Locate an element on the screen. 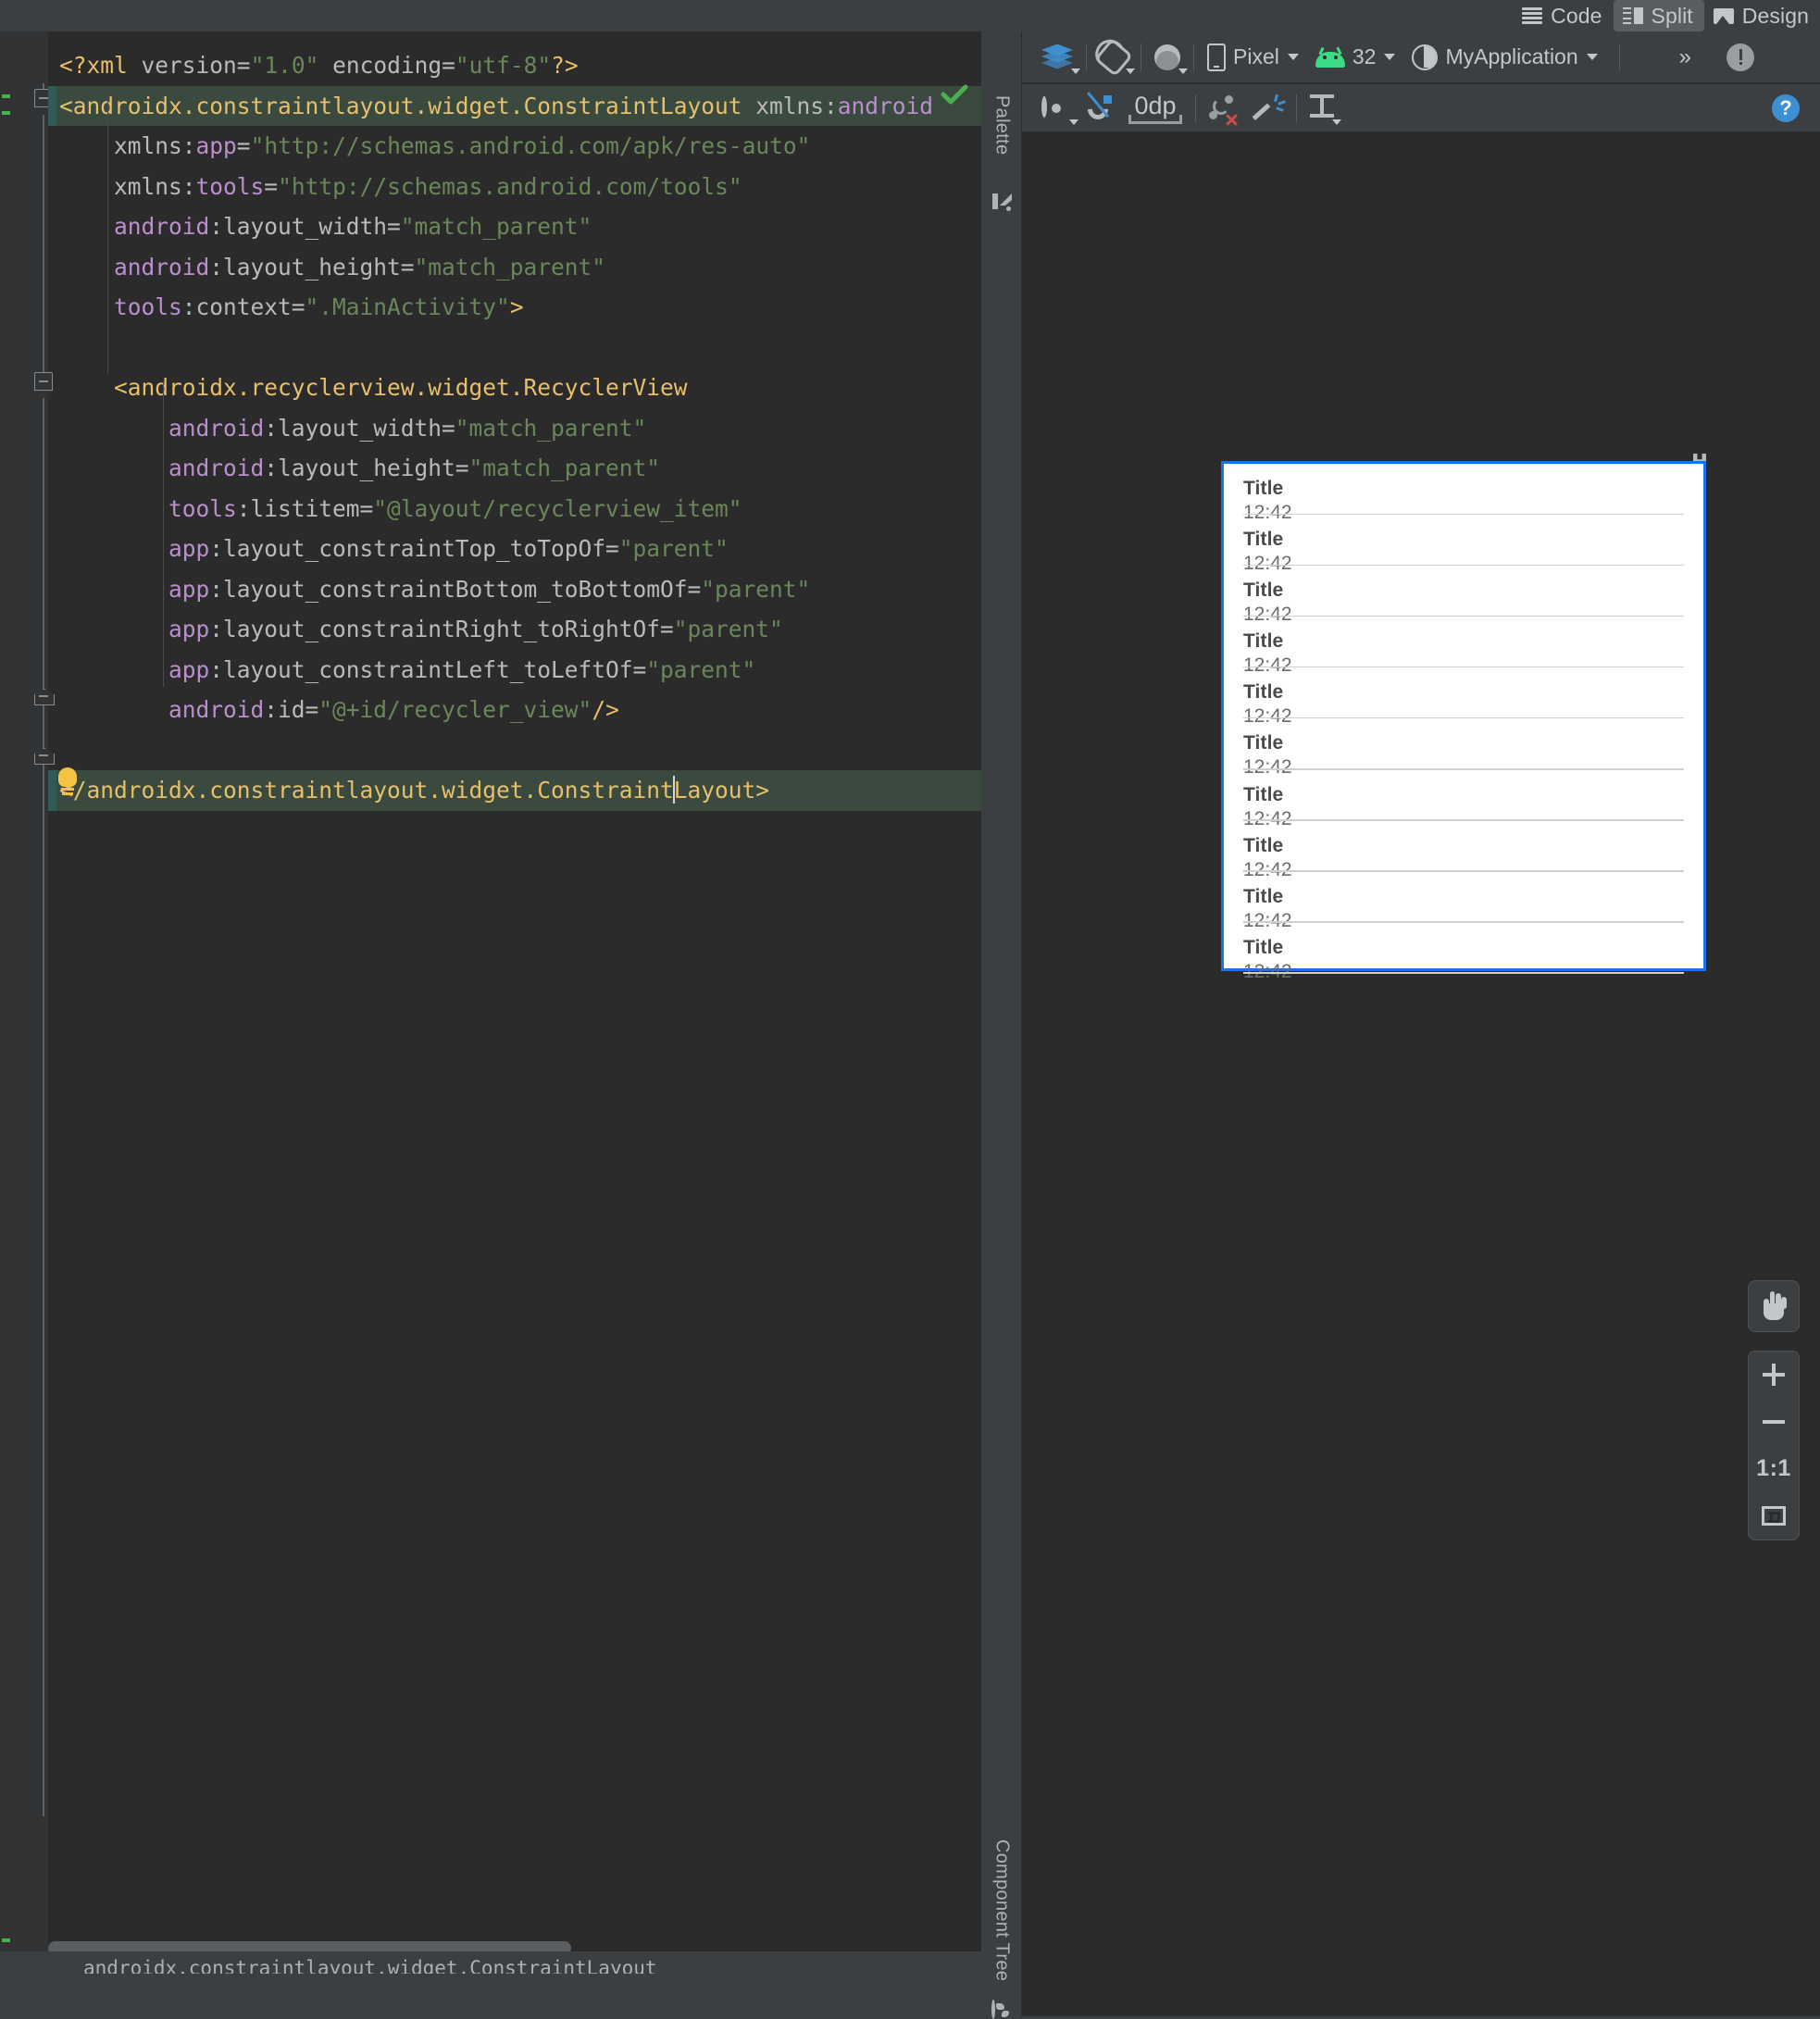 Image resolution: width=1820 pixels, height=2019 pixels. code-token: > is located at coordinates (516, 306).